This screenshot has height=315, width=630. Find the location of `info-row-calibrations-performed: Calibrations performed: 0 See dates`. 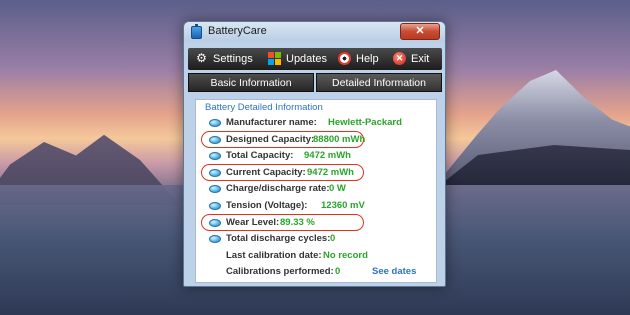

info-row-calibrations-performed: Calibrations performed: 0 See dates is located at coordinates (319, 272).